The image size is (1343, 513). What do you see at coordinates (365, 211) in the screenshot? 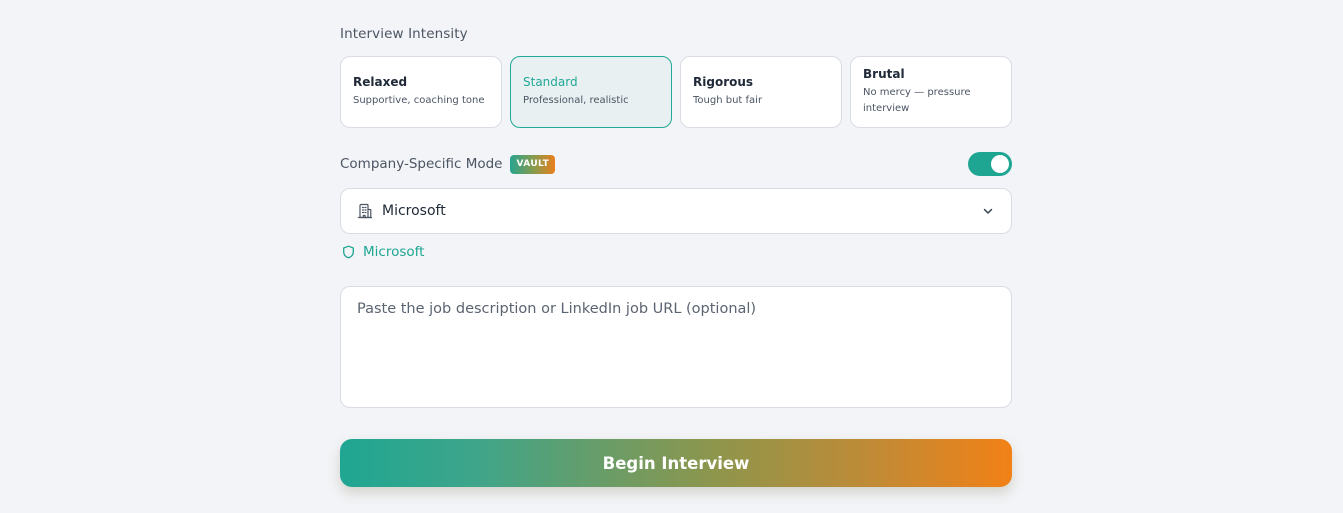
I see `building-icon` at bounding box center [365, 211].